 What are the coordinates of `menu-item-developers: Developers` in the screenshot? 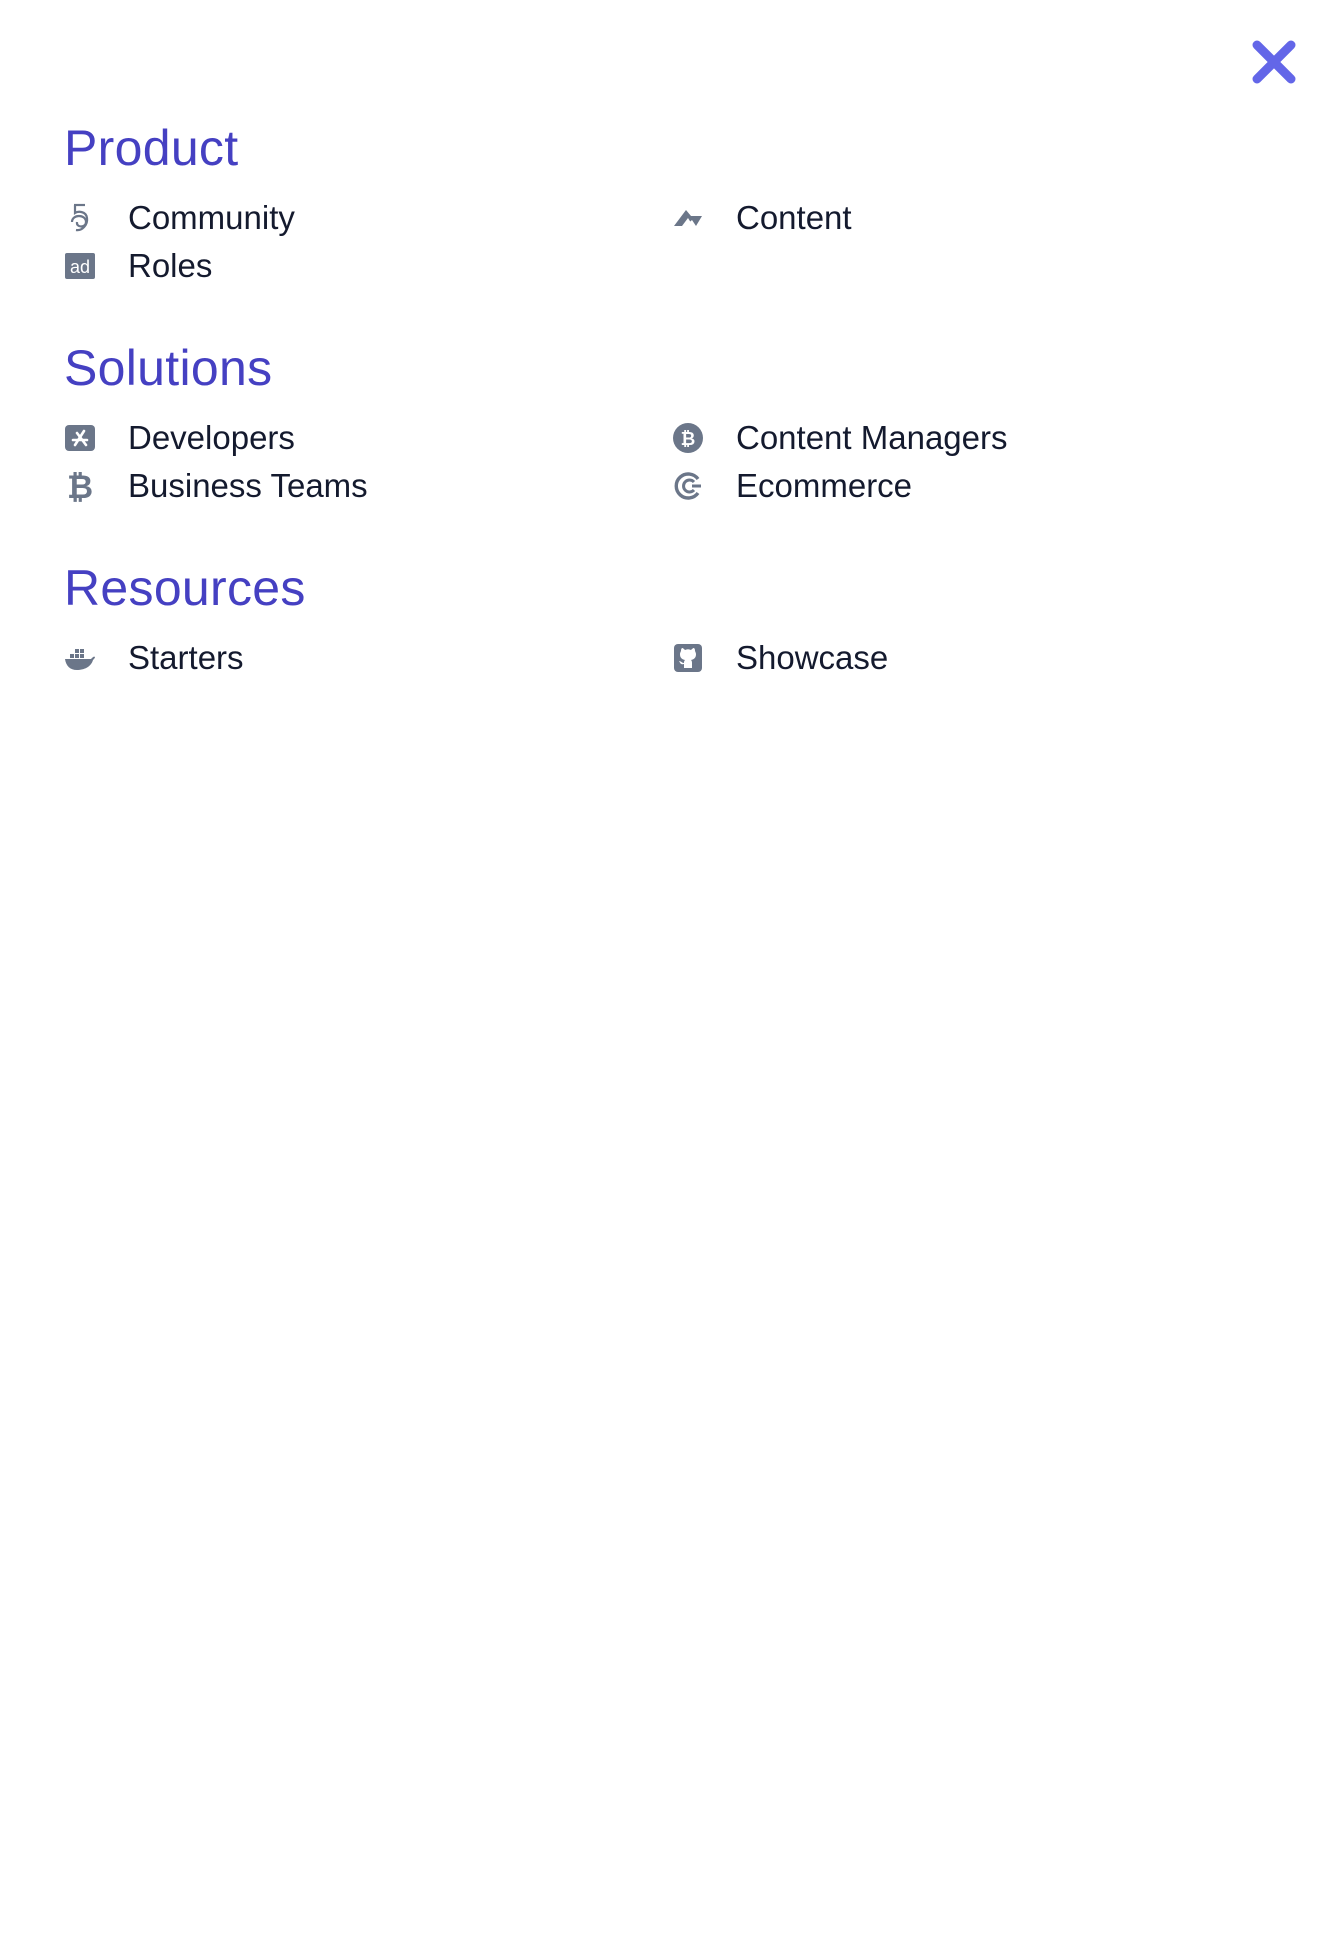 It's located at (368, 438).